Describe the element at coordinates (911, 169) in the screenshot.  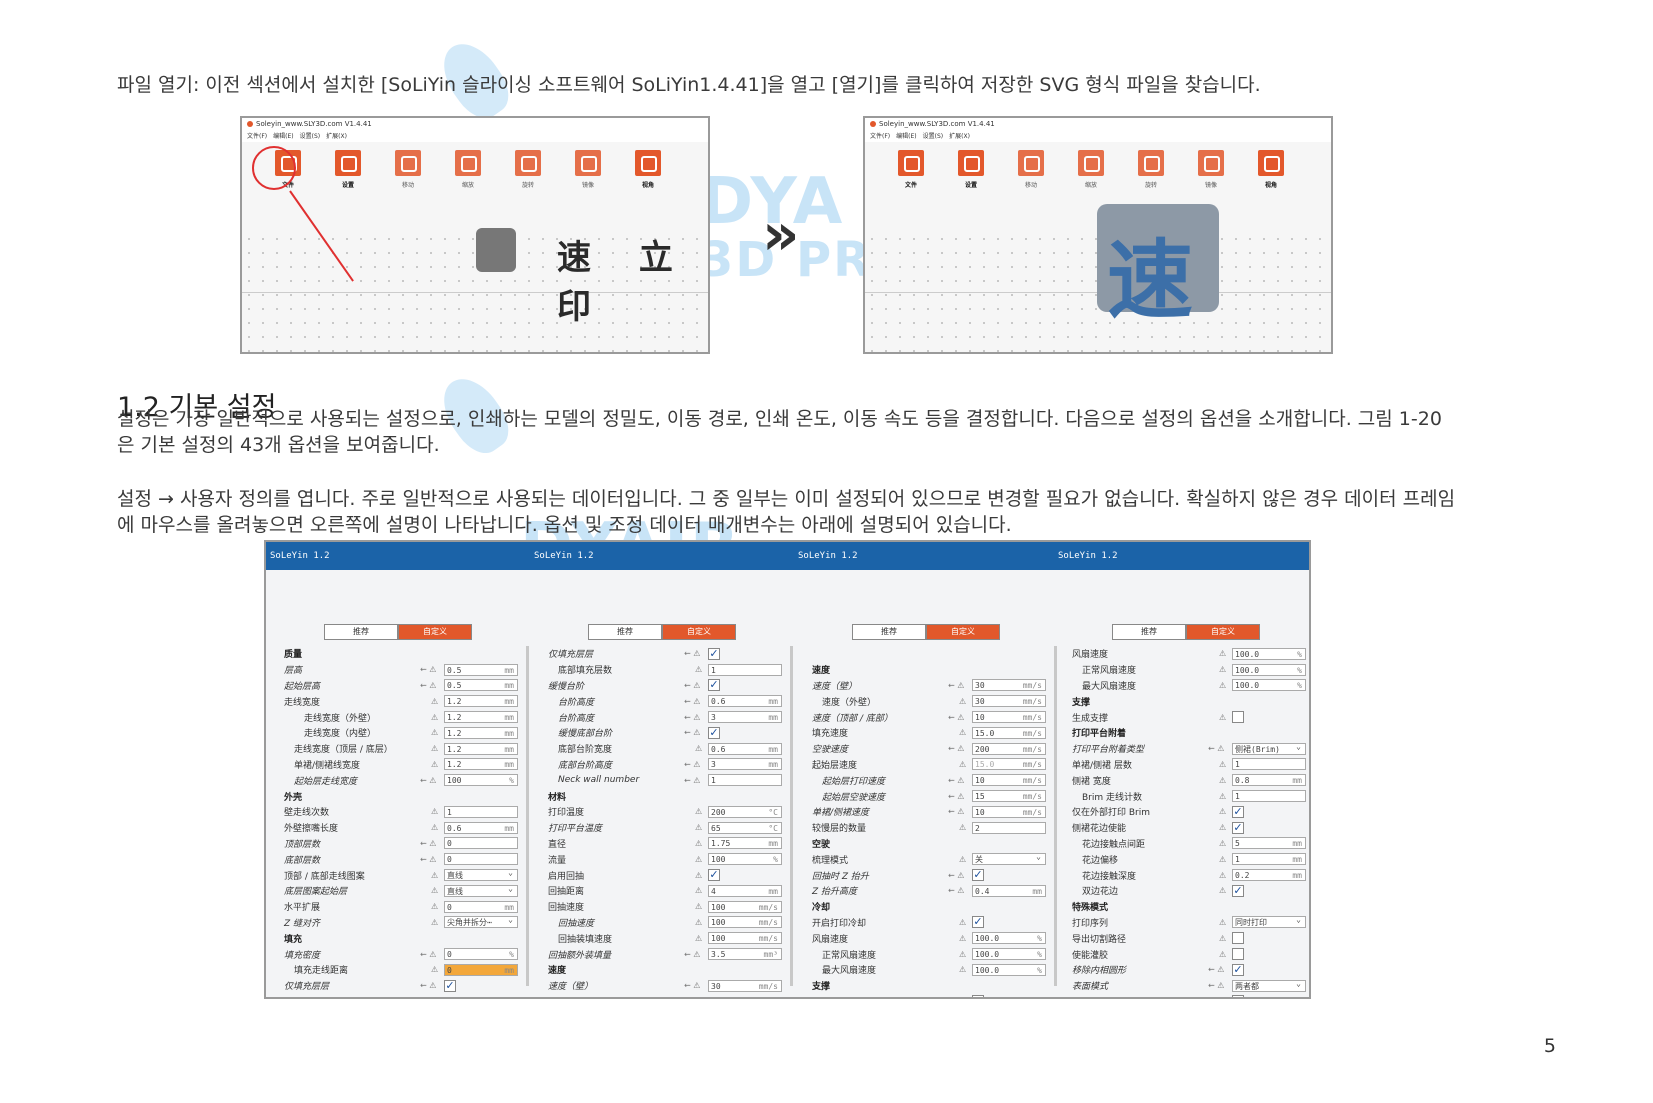
I see `toolbar-button: 文件` at that location.